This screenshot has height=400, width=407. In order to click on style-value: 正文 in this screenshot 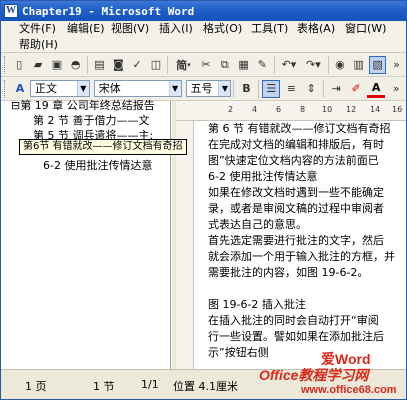, I will do `click(45, 88)`.